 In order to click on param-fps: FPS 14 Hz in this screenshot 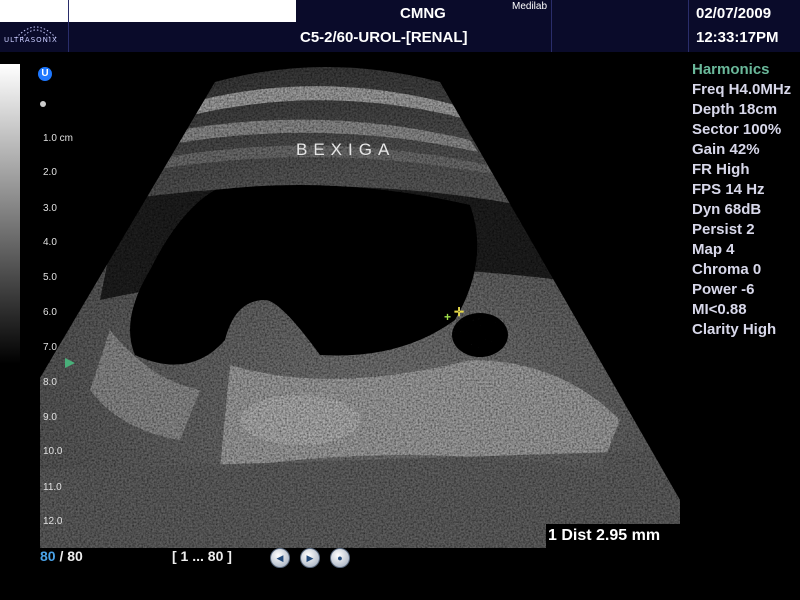, I will do `click(728, 189)`.